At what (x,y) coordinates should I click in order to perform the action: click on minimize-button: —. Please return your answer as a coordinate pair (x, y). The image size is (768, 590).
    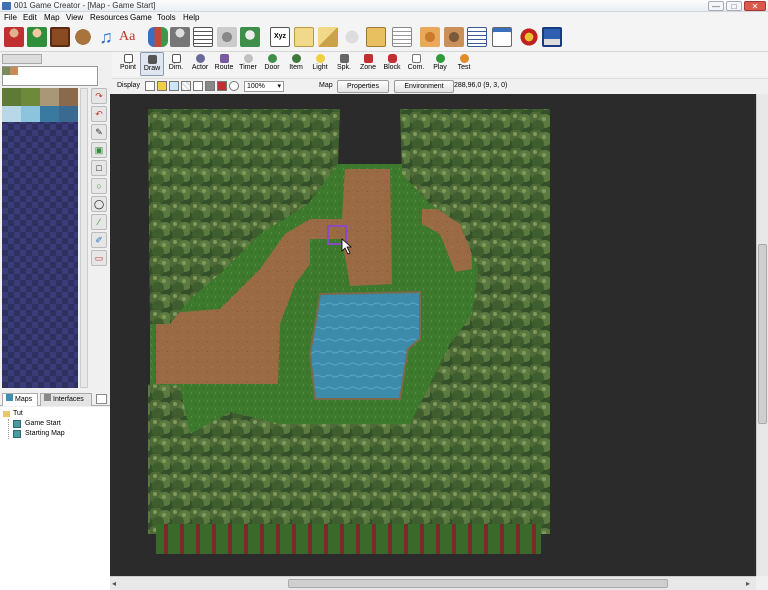
    Looking at the image, I should click on (716, 6).